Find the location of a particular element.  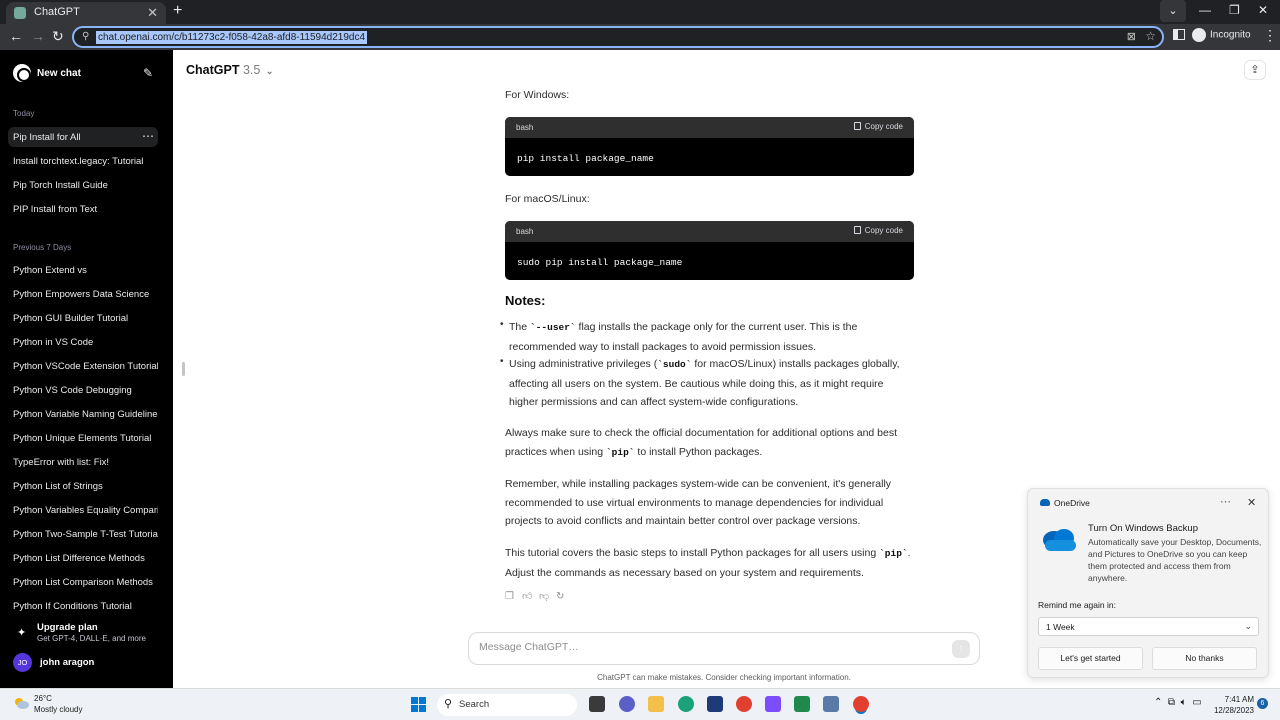

sidebar-item: Python If Conditions Tutorial is located at coordinates (83, 606).